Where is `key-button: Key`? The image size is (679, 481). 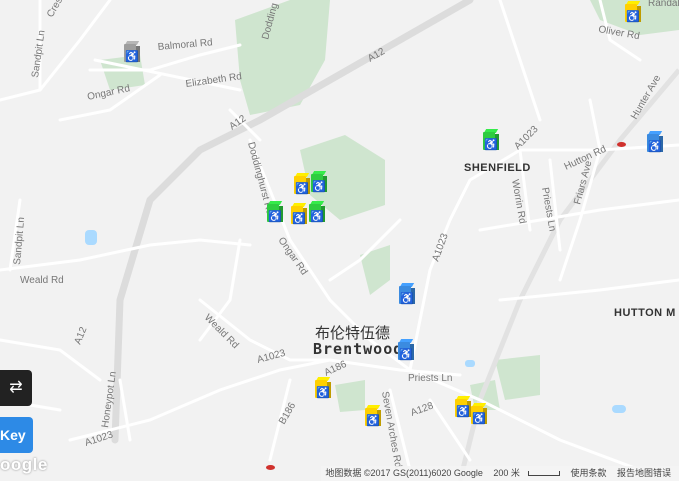 key-button: Key is located at coordinates (16, 435).